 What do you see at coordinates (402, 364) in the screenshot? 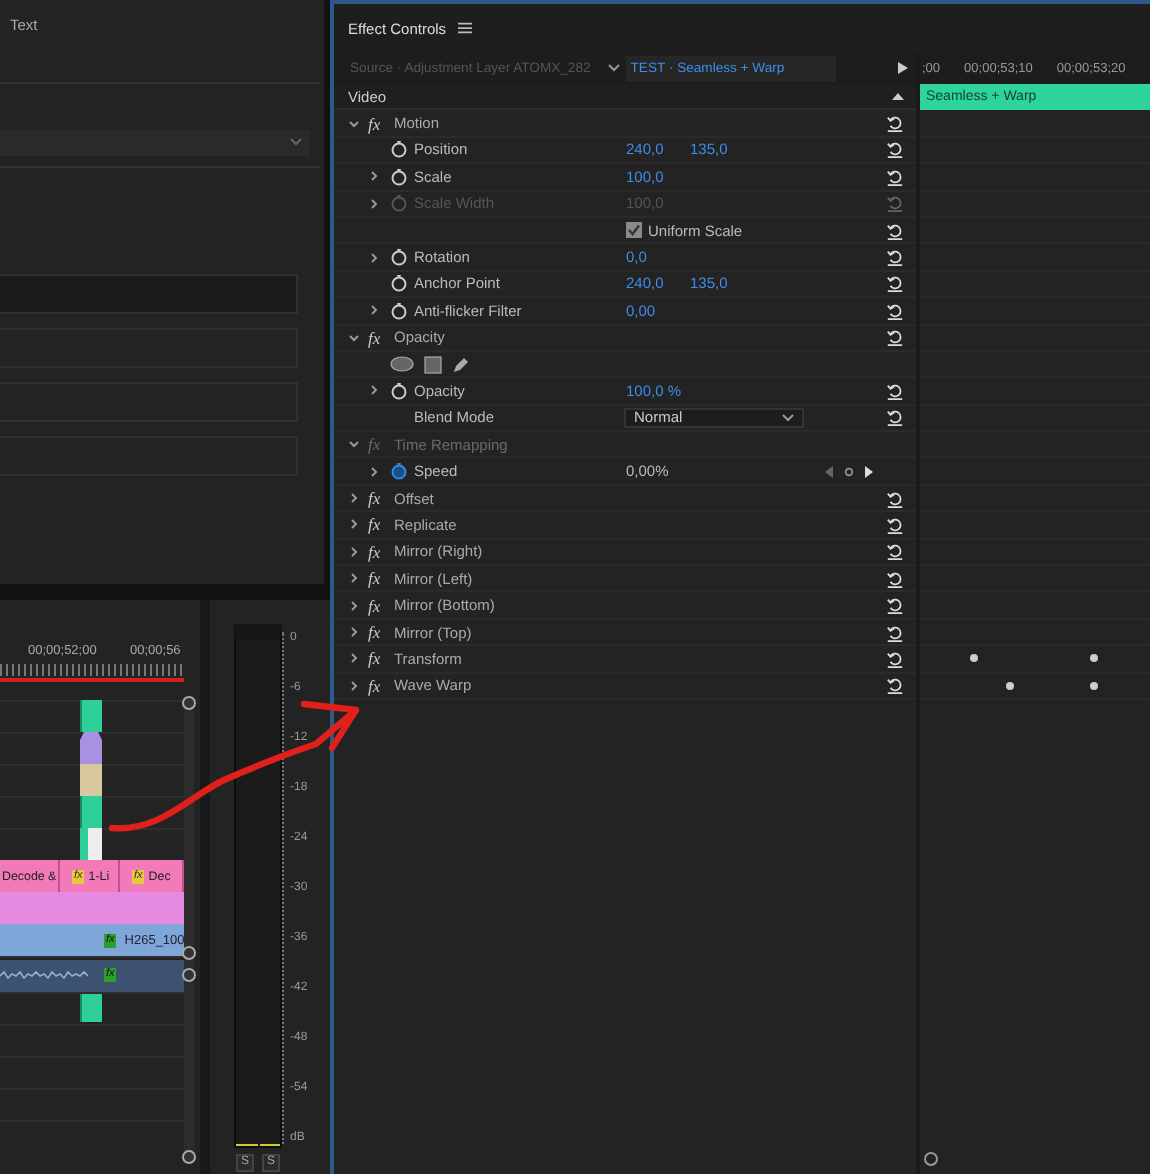
I see `ellipse-mask-icon` at bounding box center [402, 364].